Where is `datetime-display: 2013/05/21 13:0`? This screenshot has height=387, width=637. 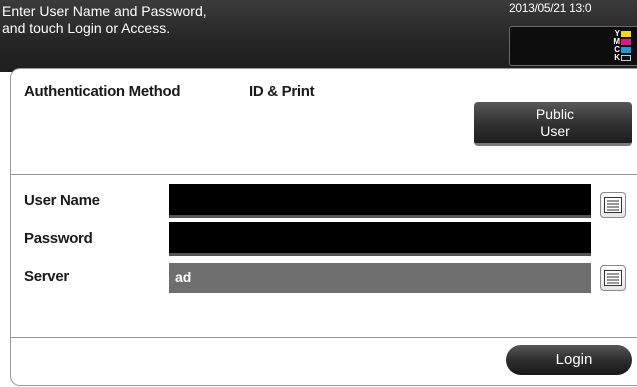
datetime-display: 2013/05/21 13:0 is located at coordinates (550, 8).